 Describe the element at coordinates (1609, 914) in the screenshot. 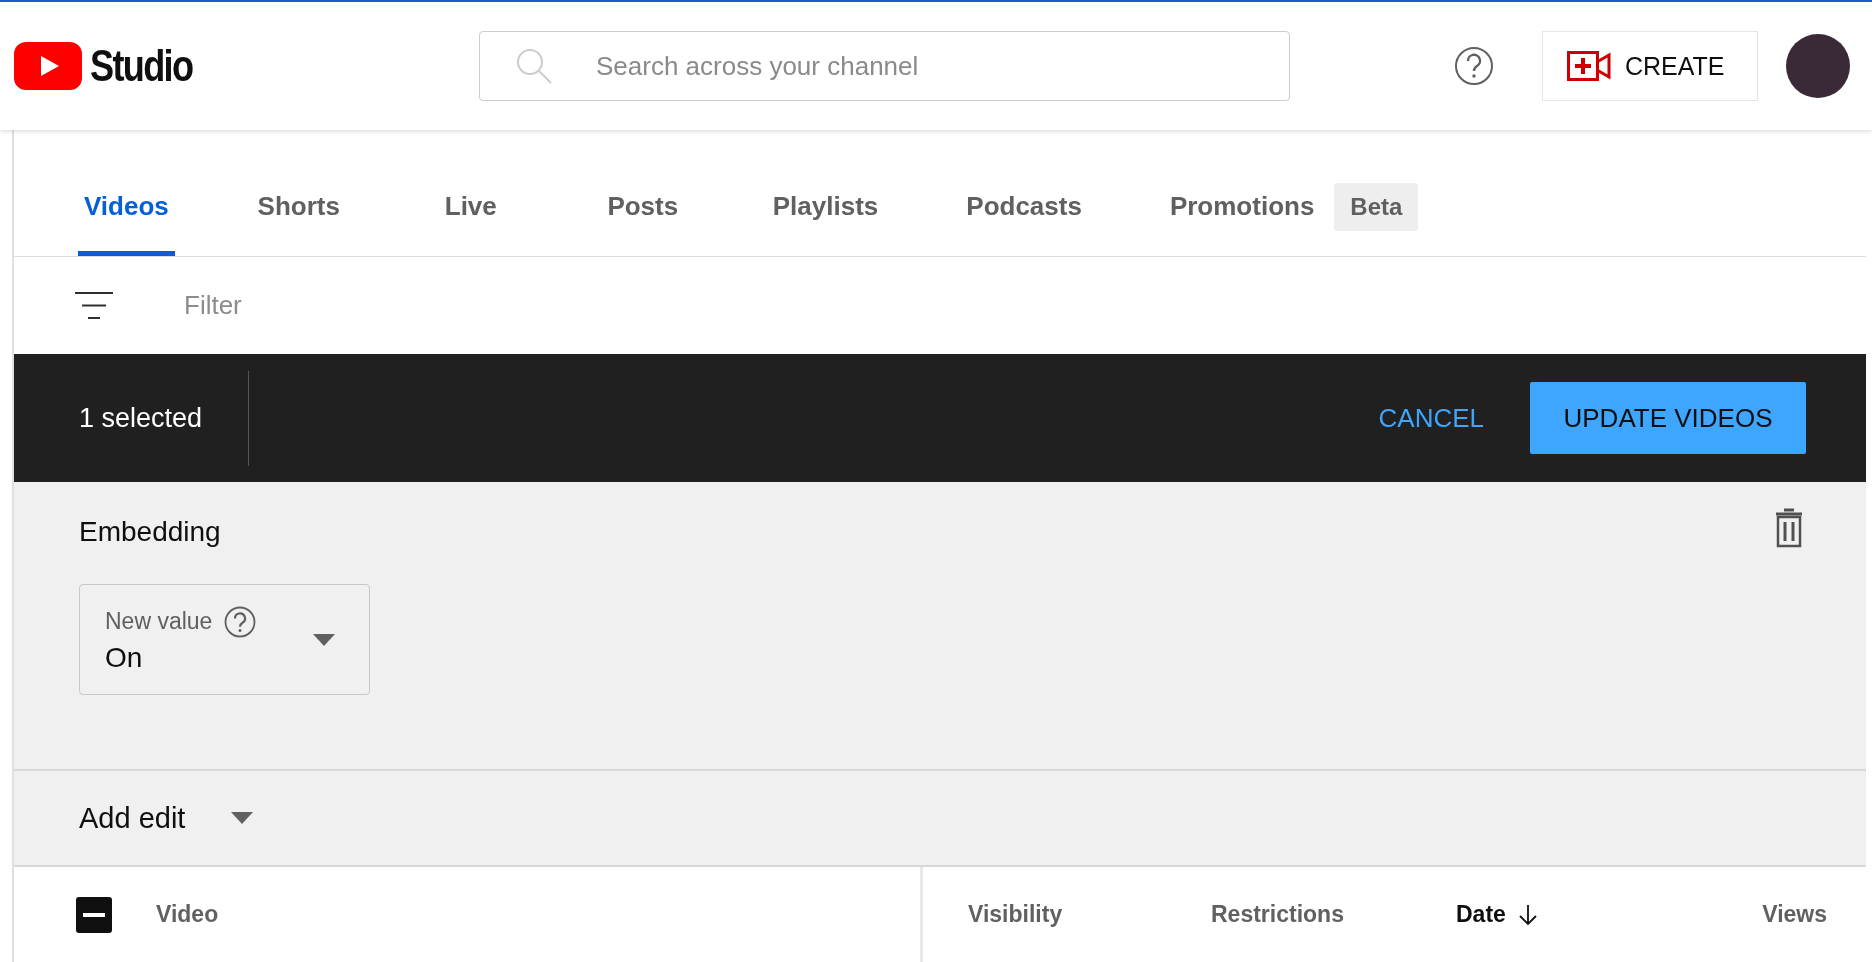

I see `column-header: Date` at that location.